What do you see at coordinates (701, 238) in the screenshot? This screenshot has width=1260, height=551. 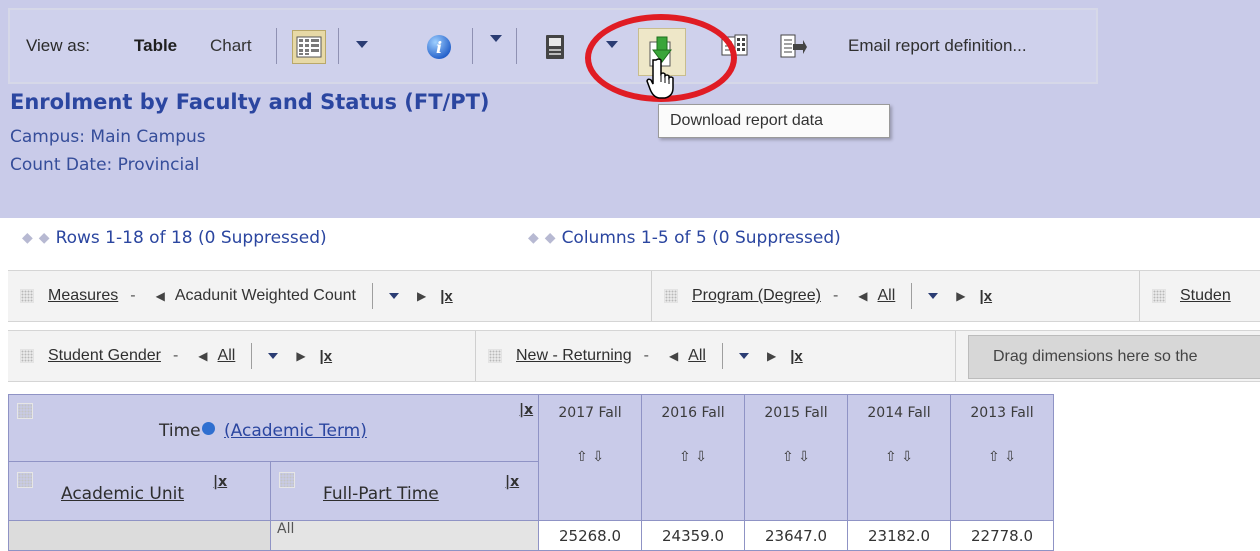 I see `columns-paging-label: Columns 1-5 of 5 (0 Suppressed)` at bounding box center [701, 238].